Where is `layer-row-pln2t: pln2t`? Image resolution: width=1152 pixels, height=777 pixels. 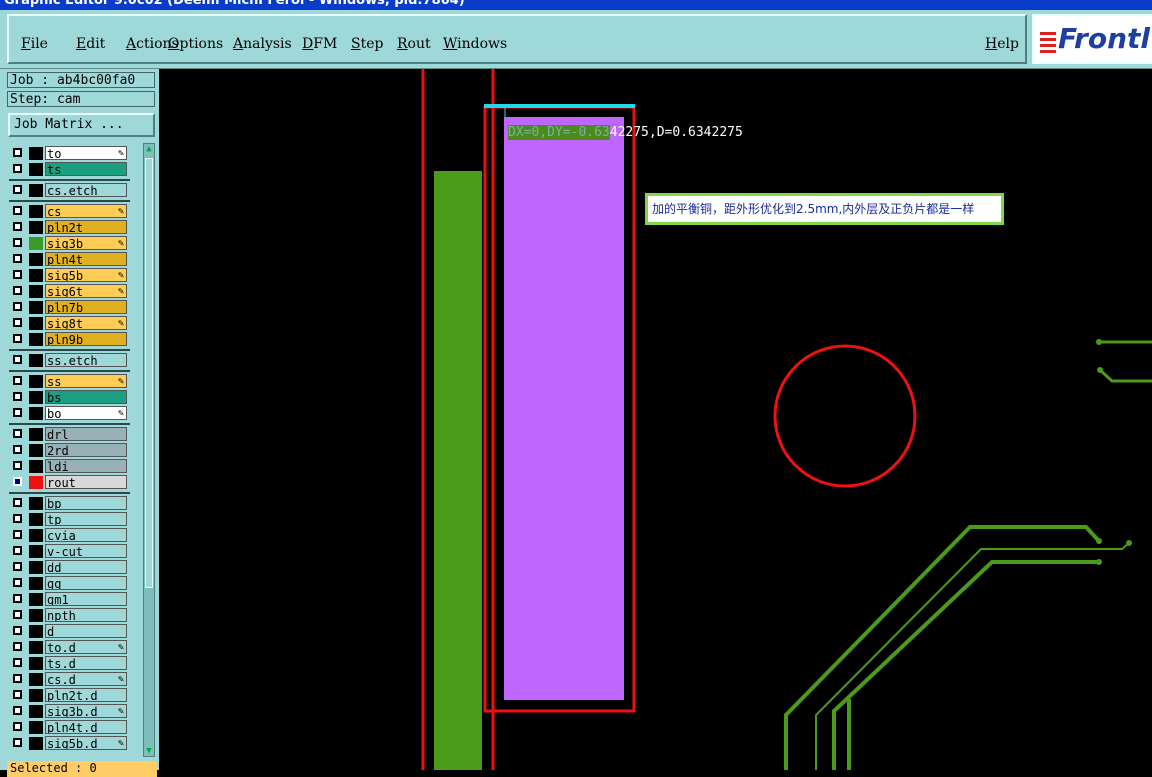 layer-row-pln2t: pln2t is located at coordinates (69, 227).